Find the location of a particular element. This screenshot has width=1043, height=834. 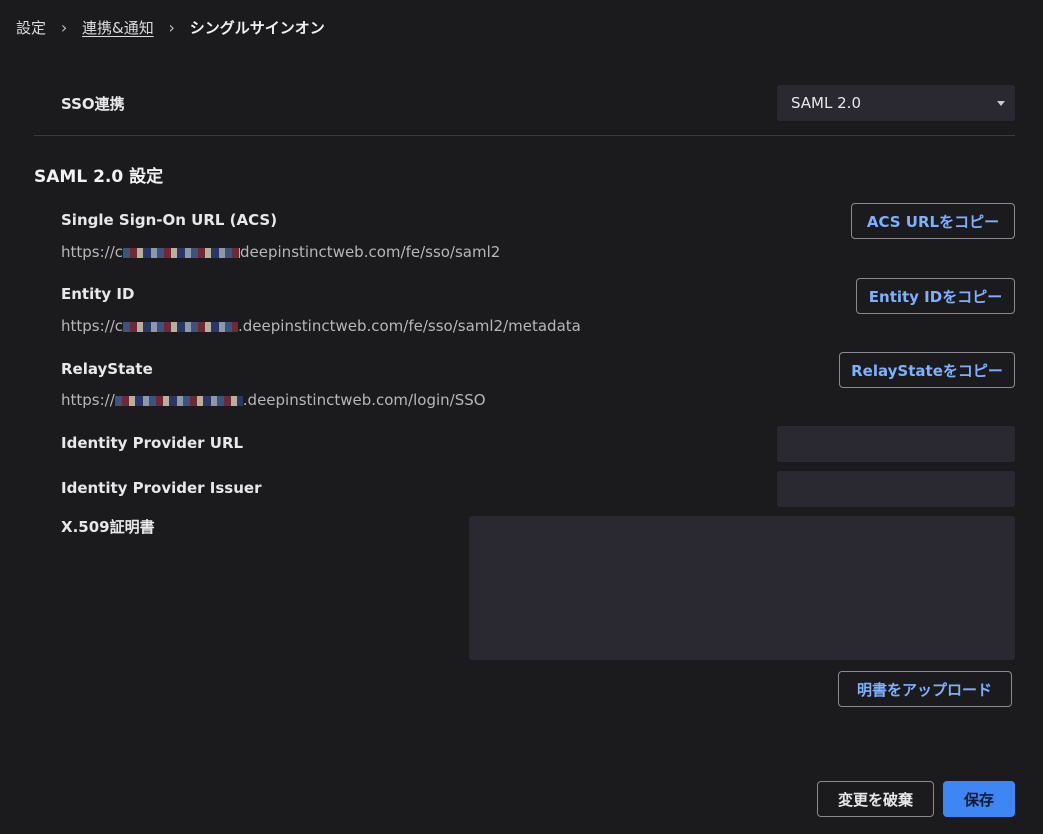

idp-url-label: Identity Provider URL is located at coordinates (152, 443).